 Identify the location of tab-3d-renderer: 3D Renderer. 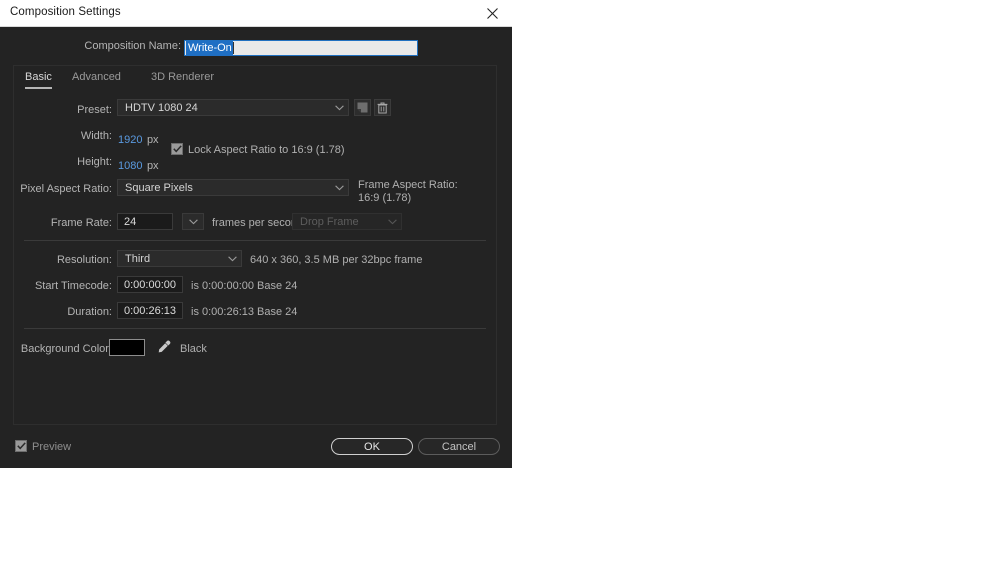
(182, 79).